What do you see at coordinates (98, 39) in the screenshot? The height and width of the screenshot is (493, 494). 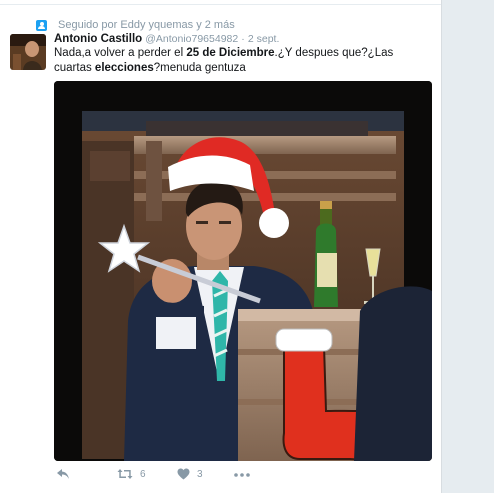 I see `author-name: Antonio Castillo` at bounding box center [98, 39].